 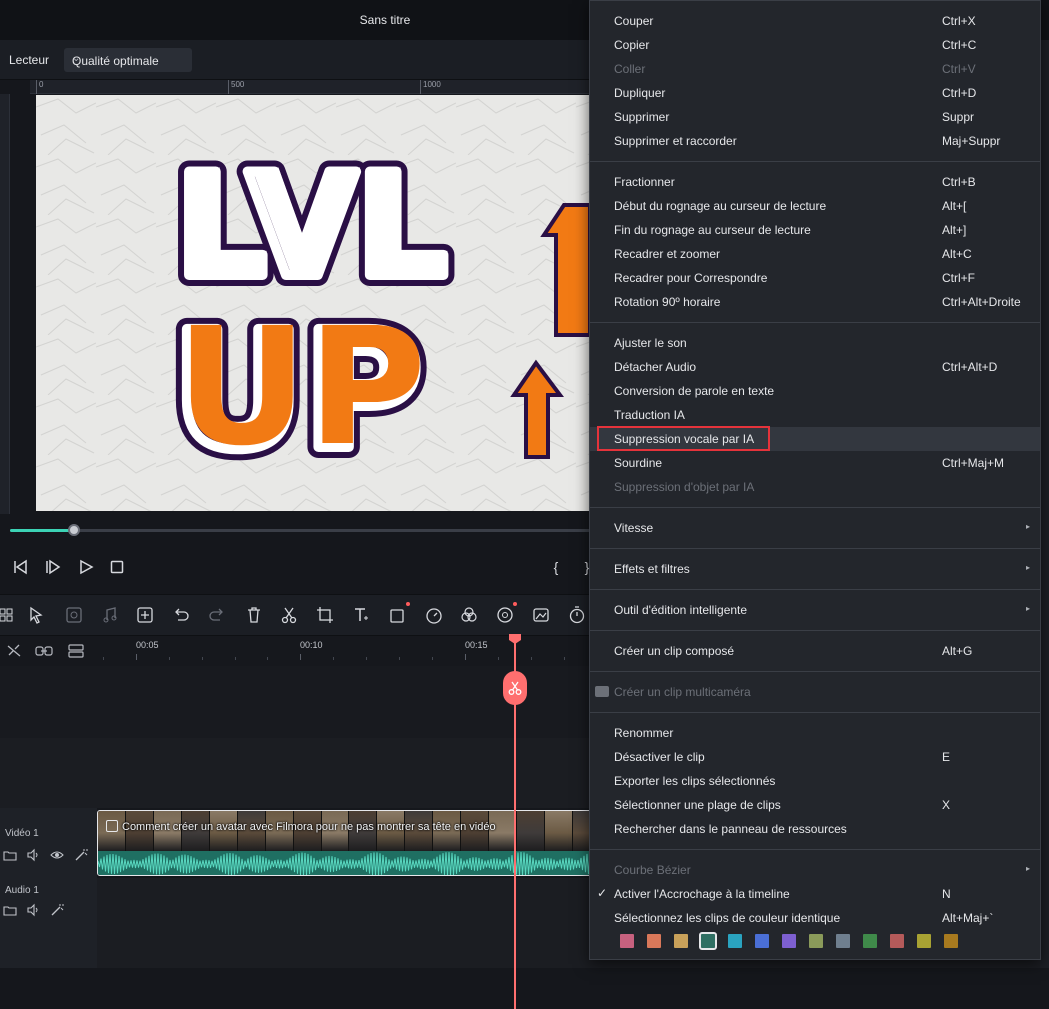 What do you see at coordinates (57, 855) in the screenshot?
I see `eye-icon` at bounding box center [57, 855].